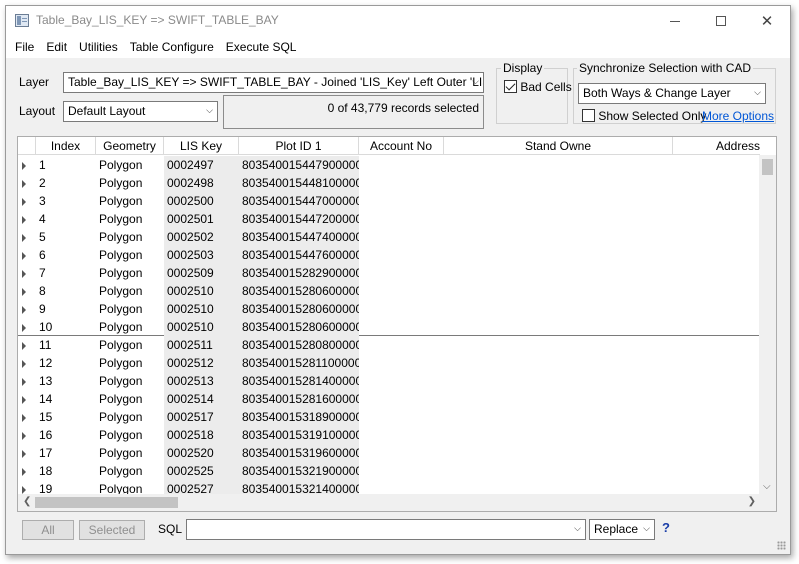 The image size is (799, 564). Describe the element at coordinates (66, 471) in the screenshot. I see `cell-index: 18` at that location.